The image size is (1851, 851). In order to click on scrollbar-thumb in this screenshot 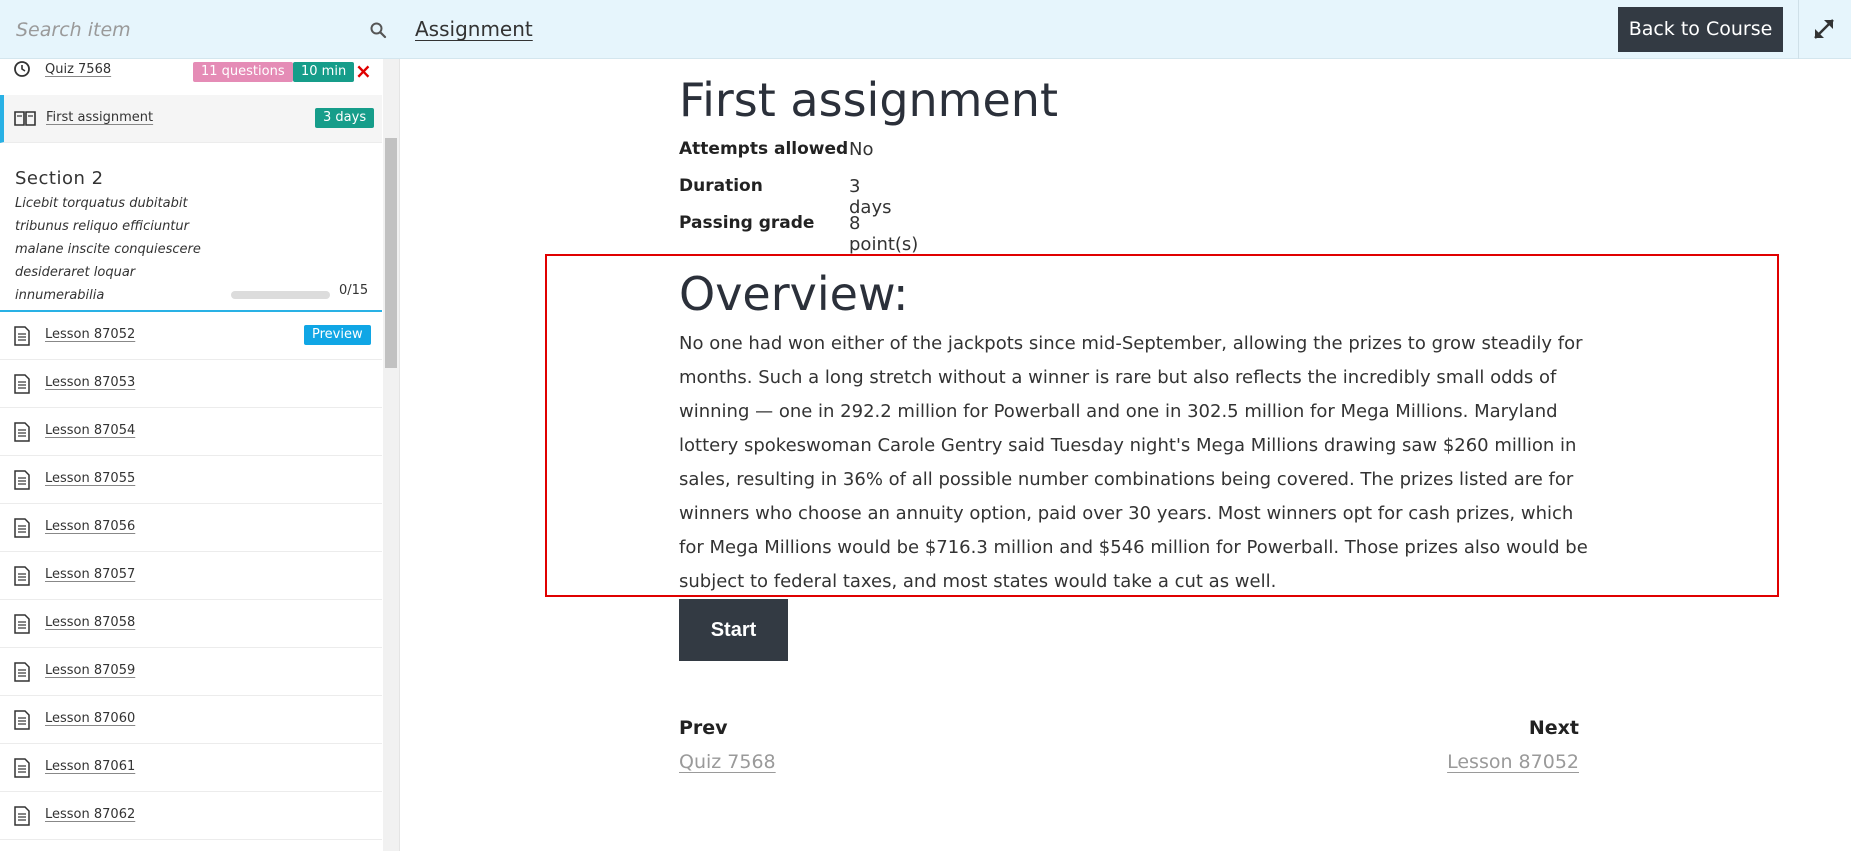, I will do `click(391, 253)`.